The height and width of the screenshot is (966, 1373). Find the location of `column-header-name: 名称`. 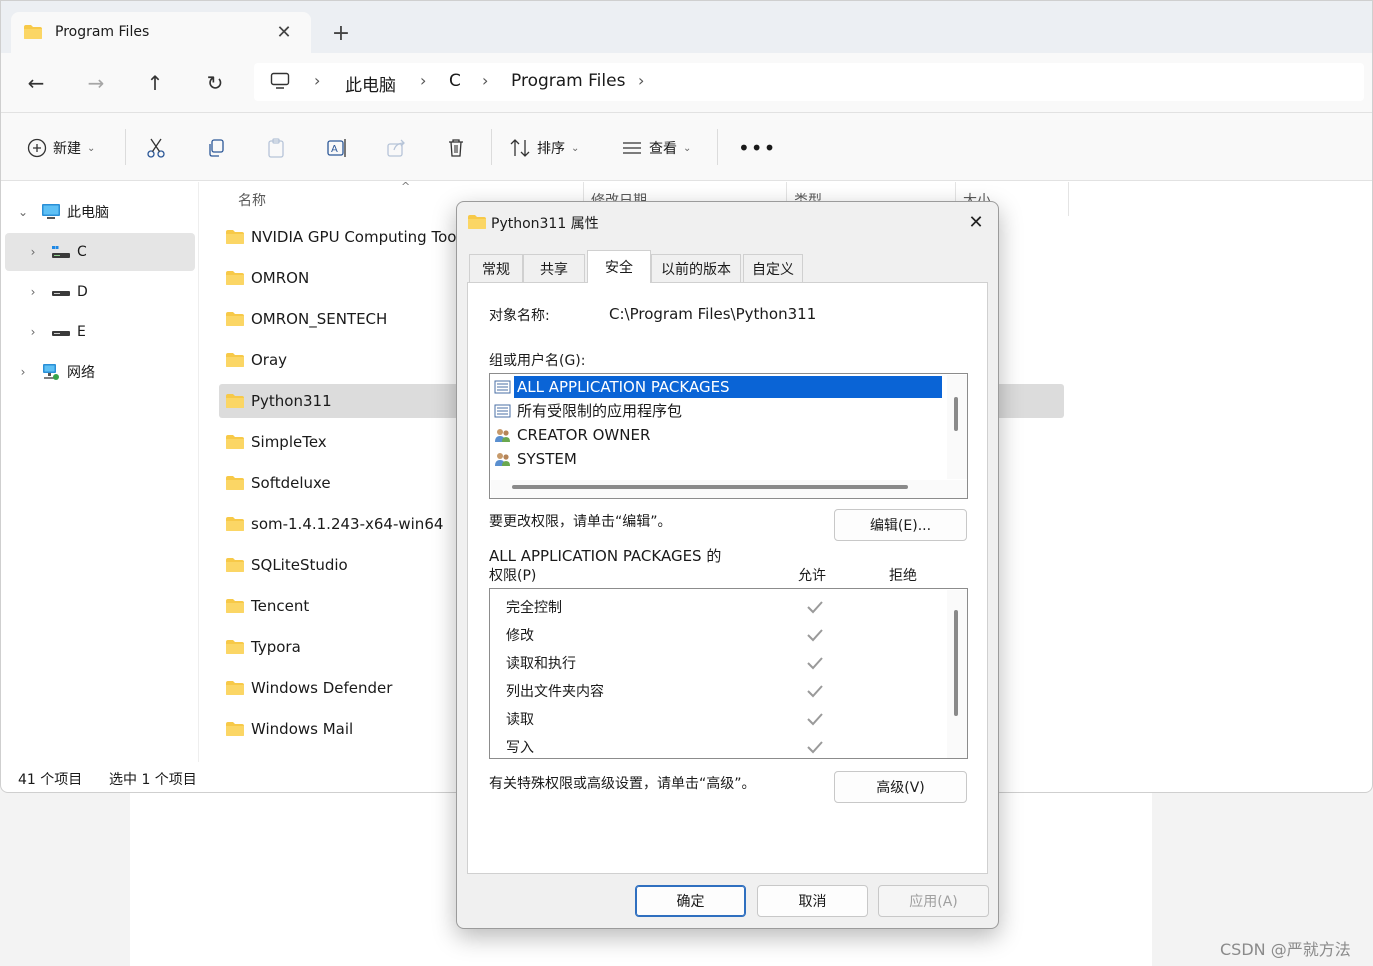

column-header-name: 名称 is located at coordinates (252, 200).